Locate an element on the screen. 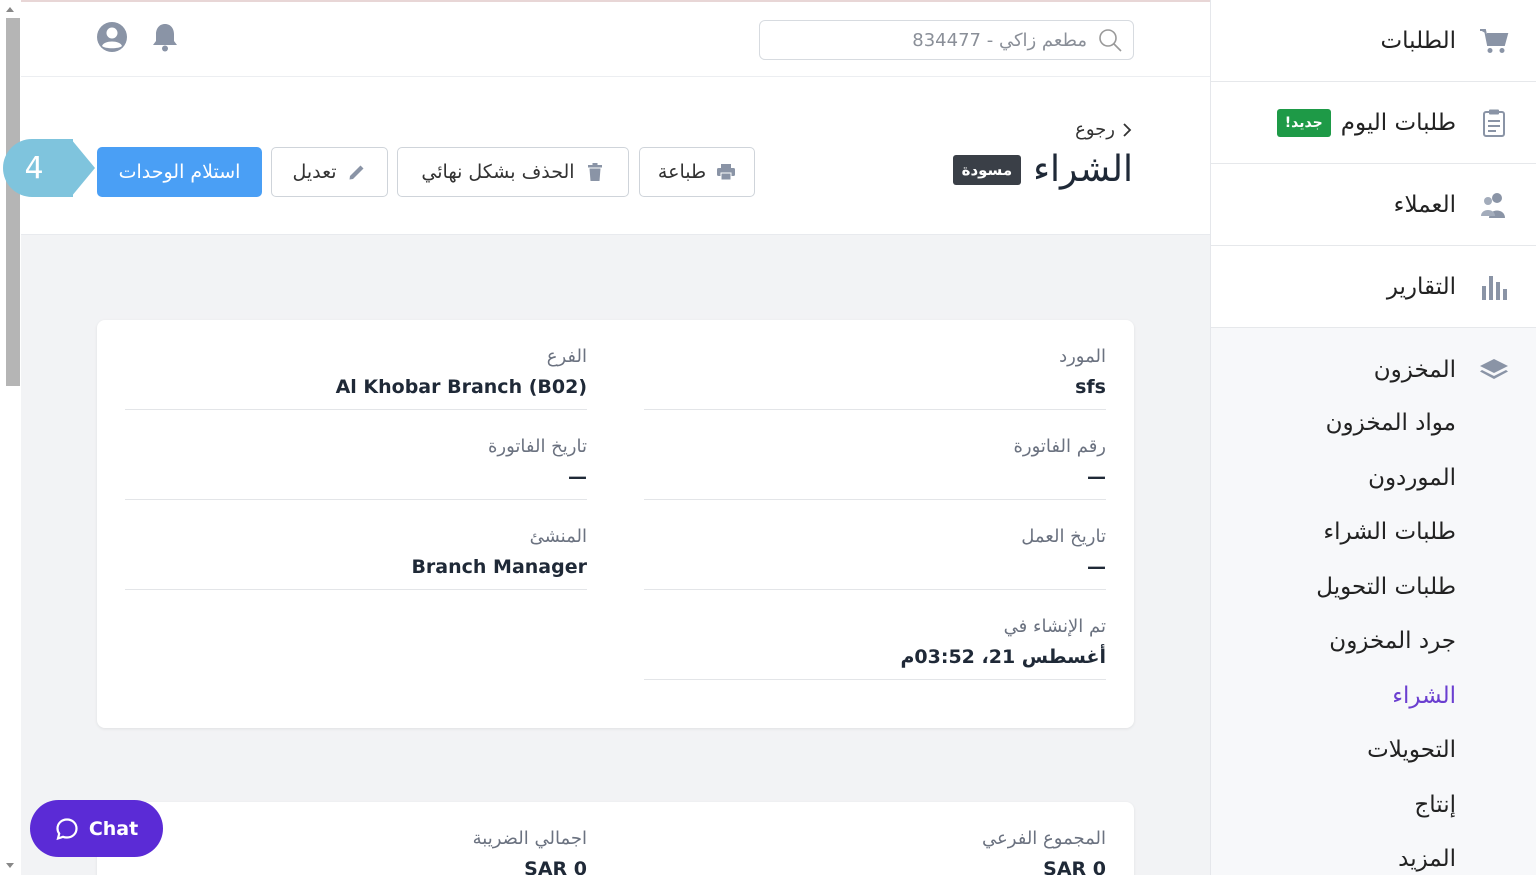 This screenshot has height=875, width=1536. search-box is located at coordinates (946, 40).